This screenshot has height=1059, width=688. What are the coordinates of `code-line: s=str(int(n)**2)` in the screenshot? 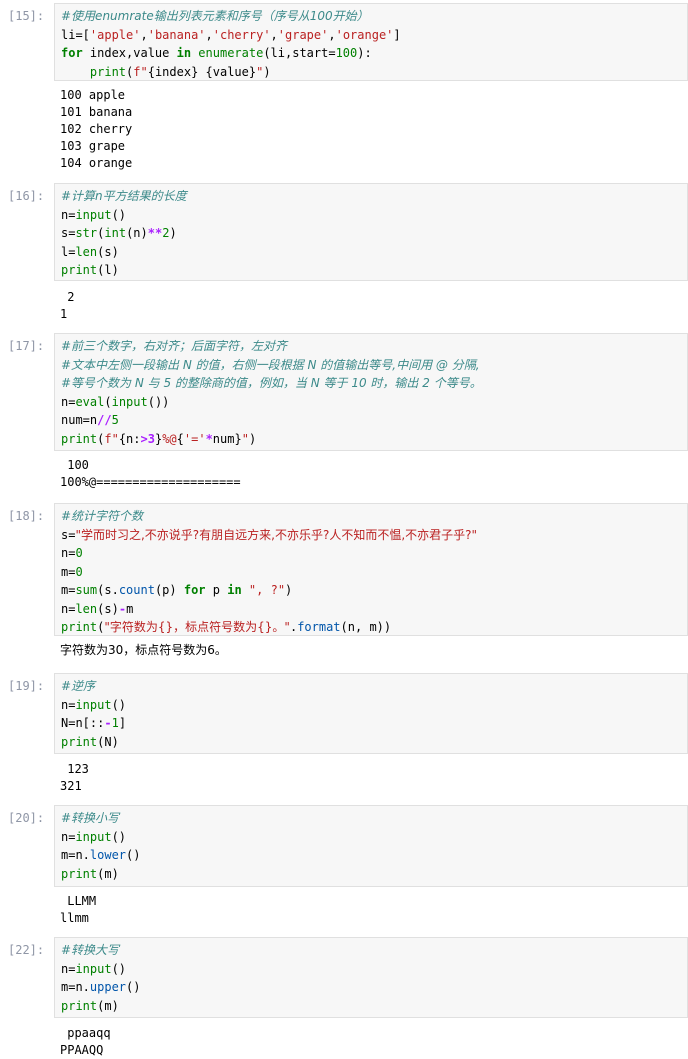 It's located at (371, 233).